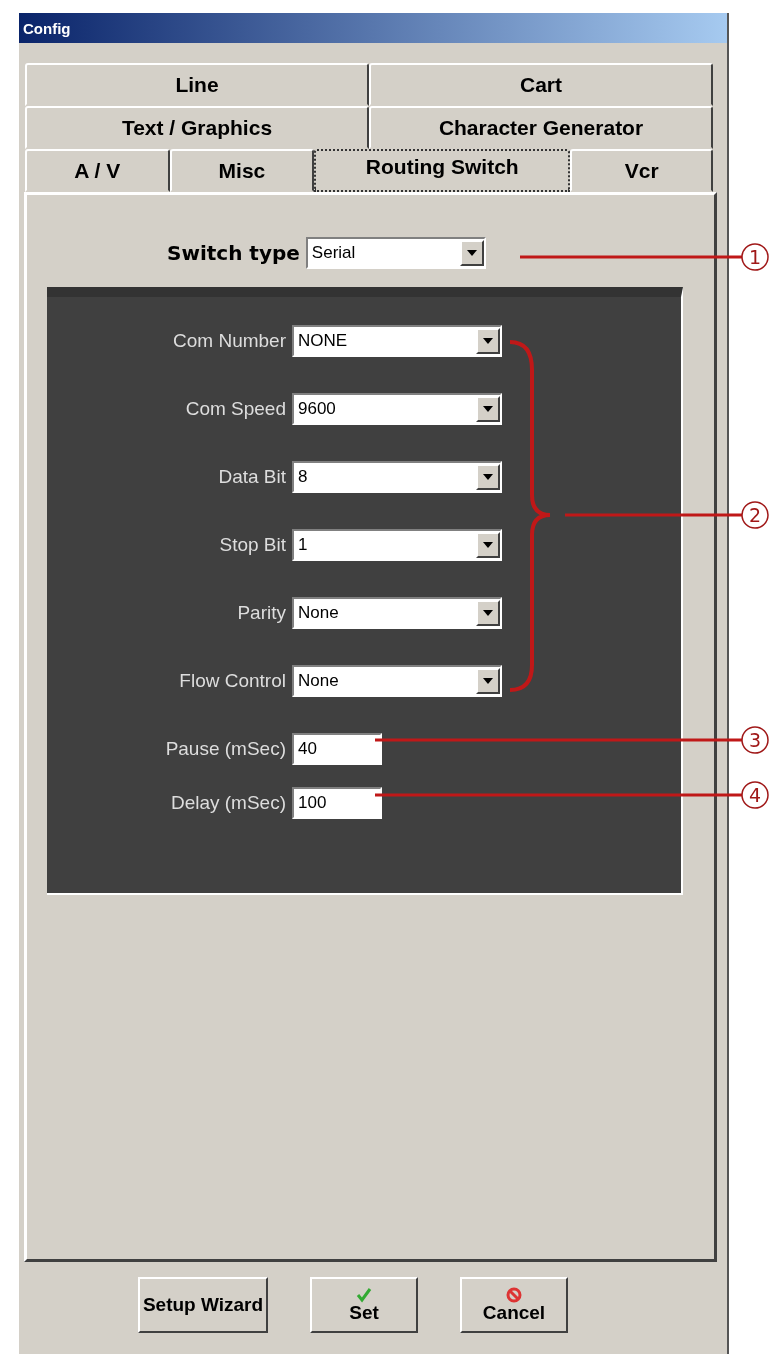 The height and width of the screenshot is (1354, 769). What do you see at coordinates (229, 341) in the screenshot?
I see `field-label: Com Number` at bounding box center [229, 341].